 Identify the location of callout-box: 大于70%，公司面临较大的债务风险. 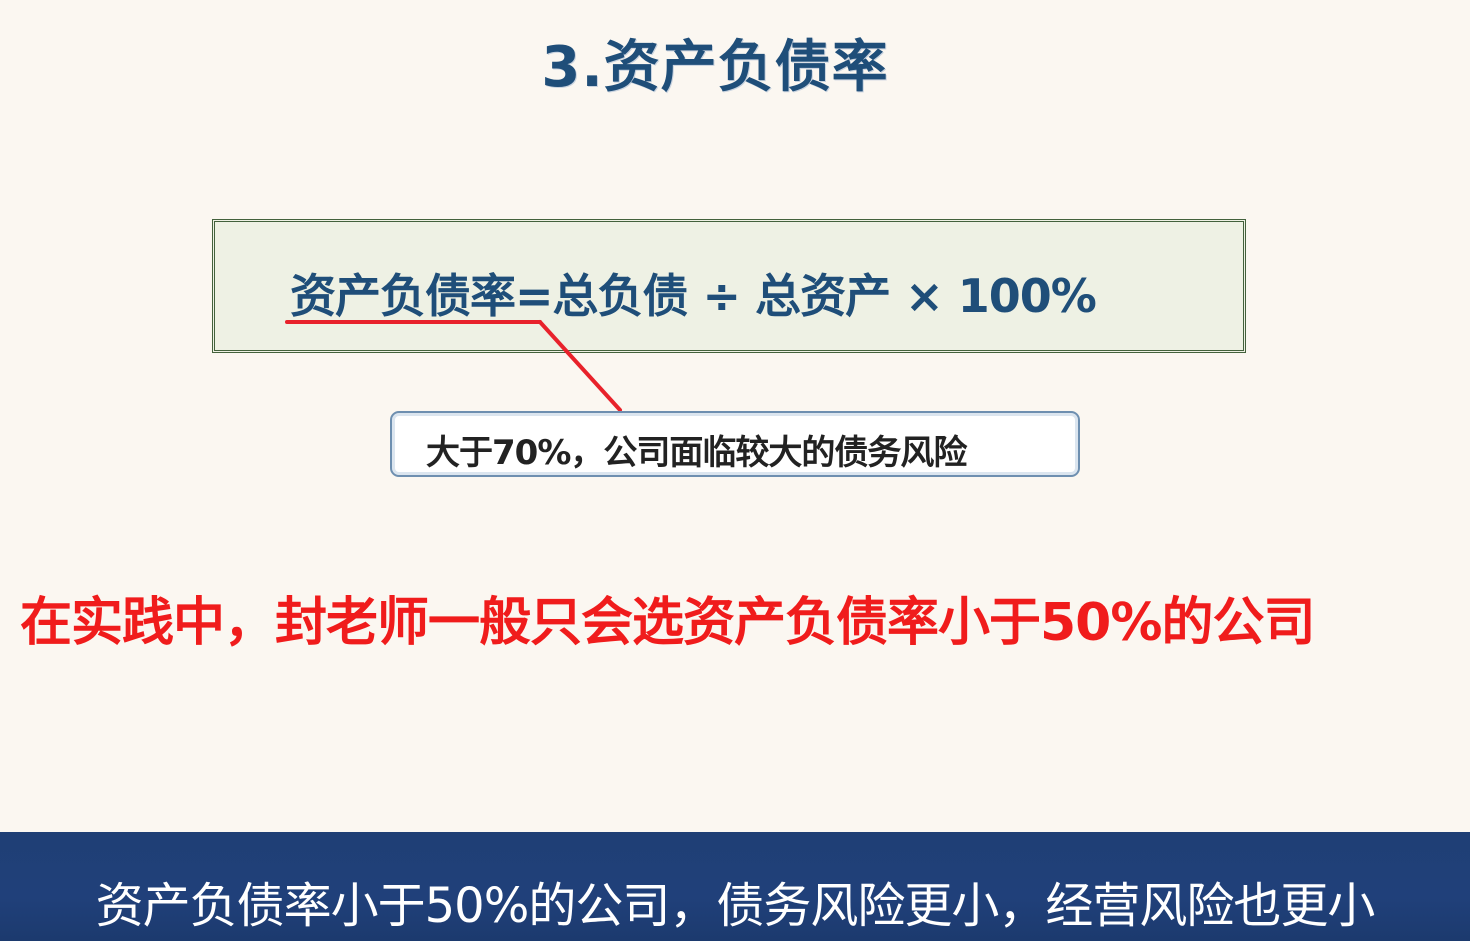
(735, 444).